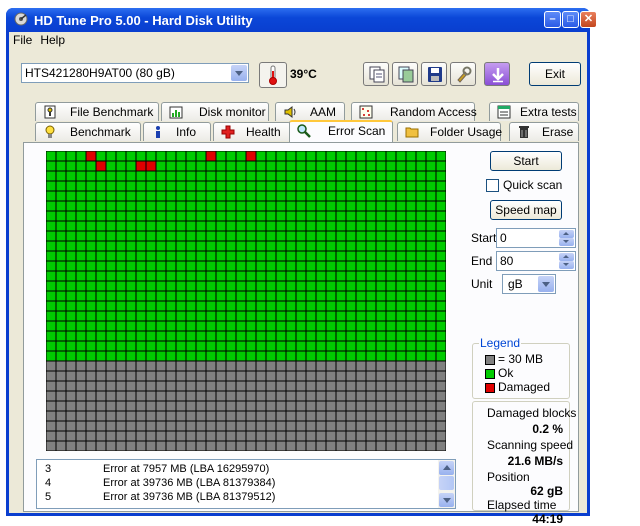 This screenshot has height=526, width=640. Describe the element at coordinates (252, 131) in the screenshot. I see `tab-health: Health` at that location.